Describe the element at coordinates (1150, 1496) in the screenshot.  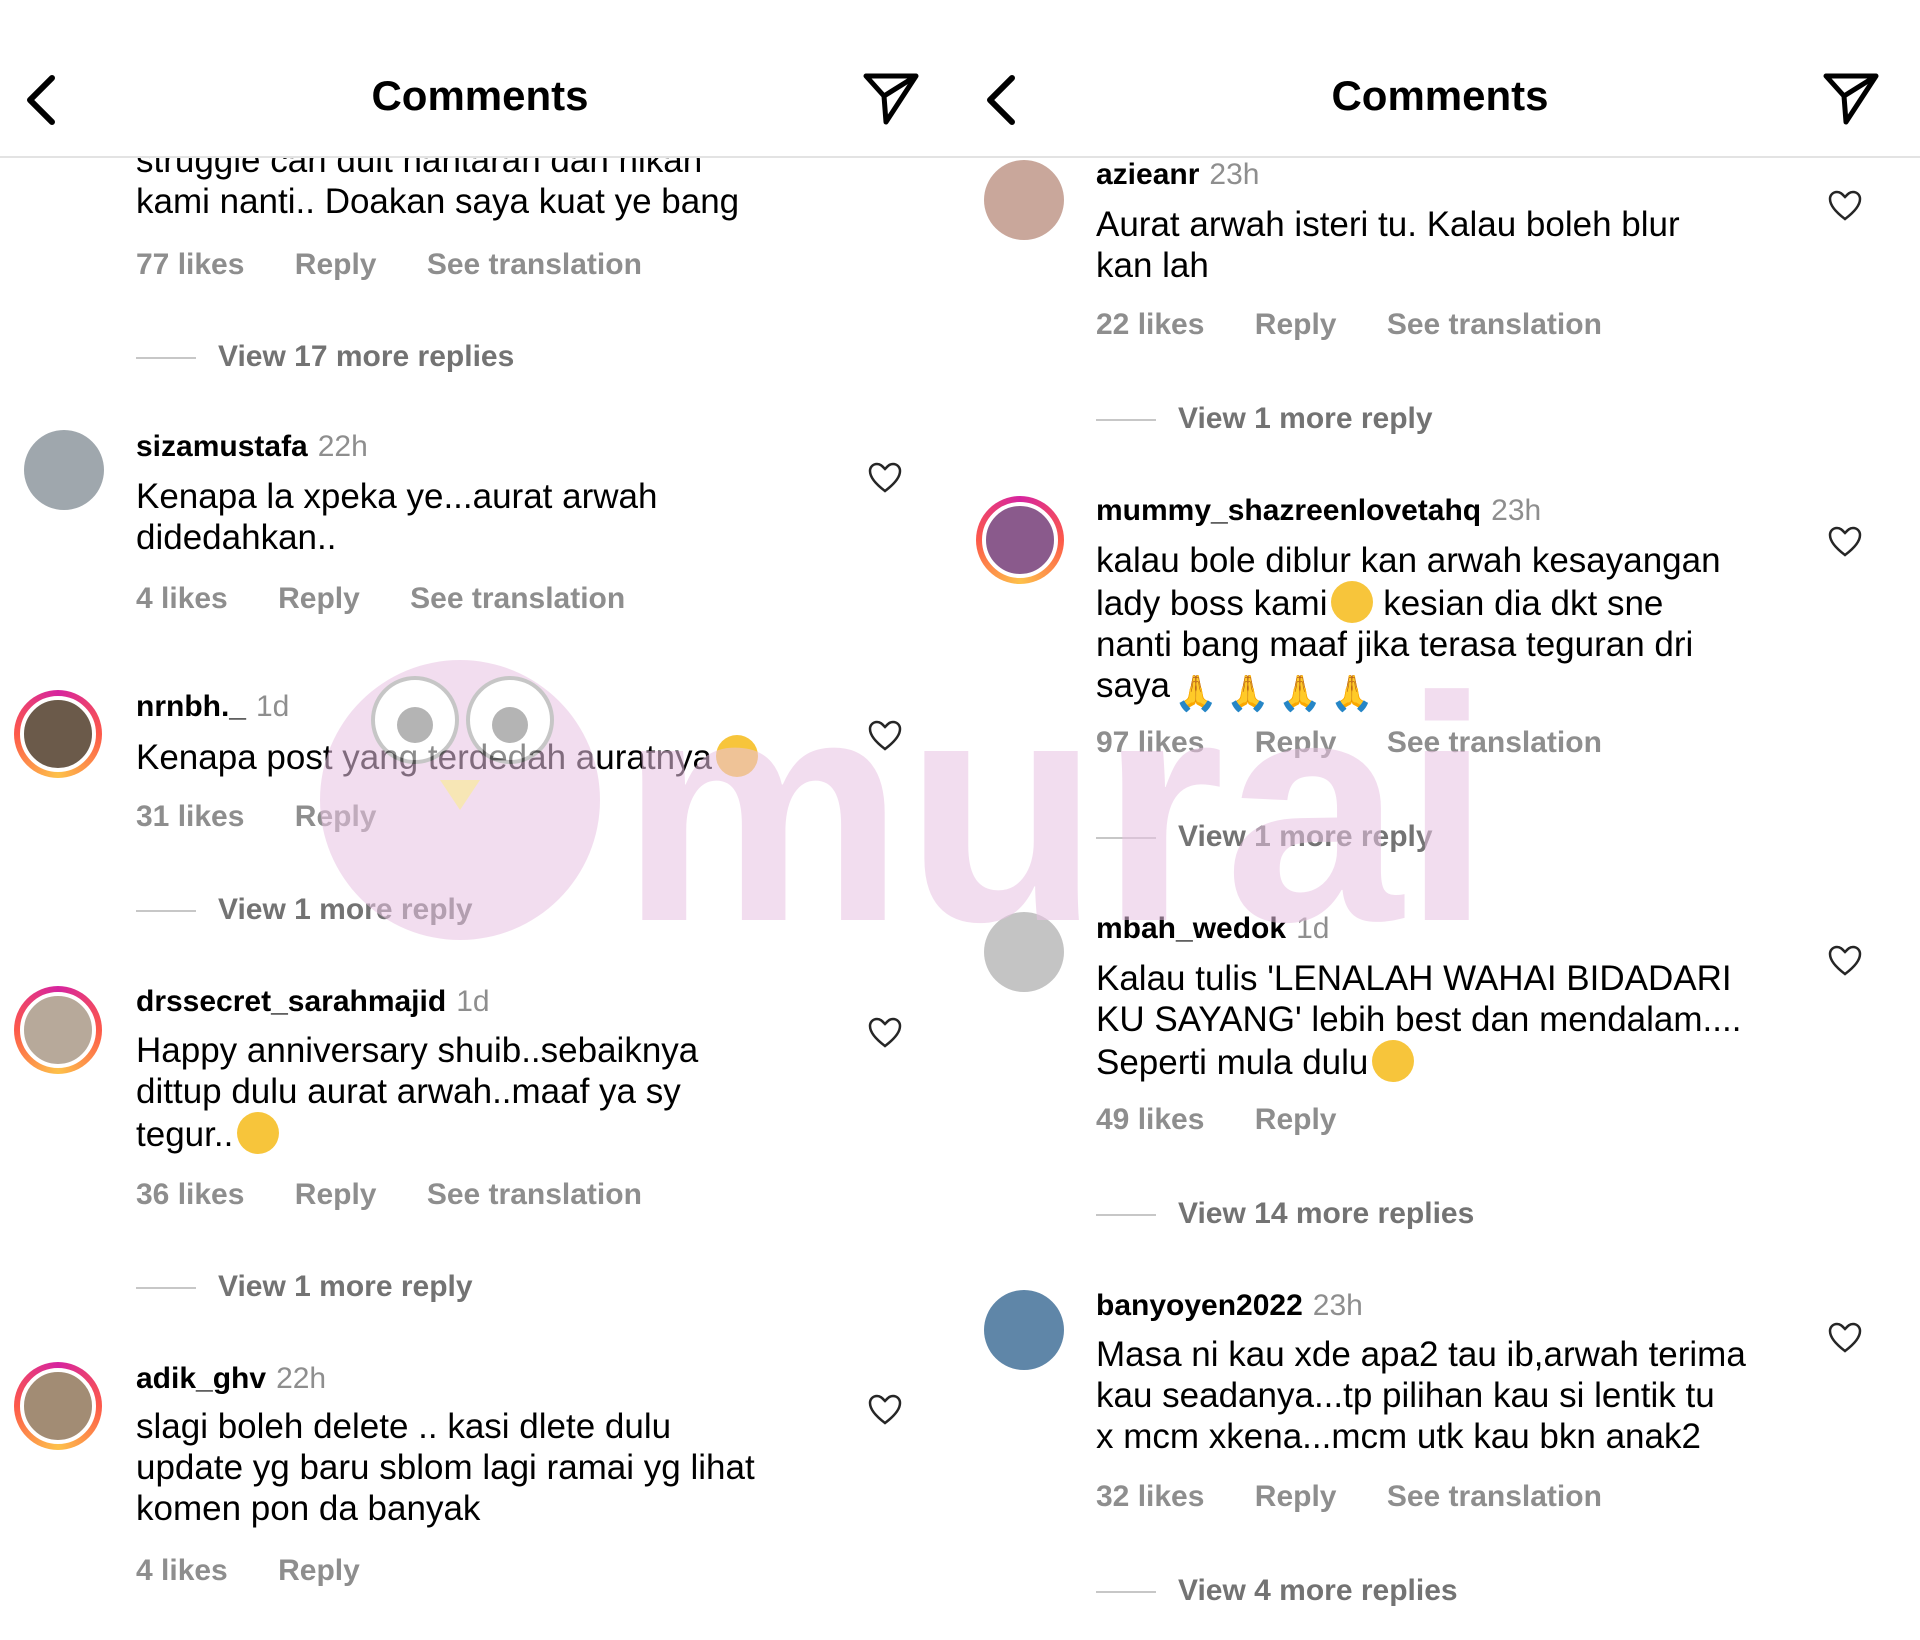
I see `likes-count: 32 likes` at that location.